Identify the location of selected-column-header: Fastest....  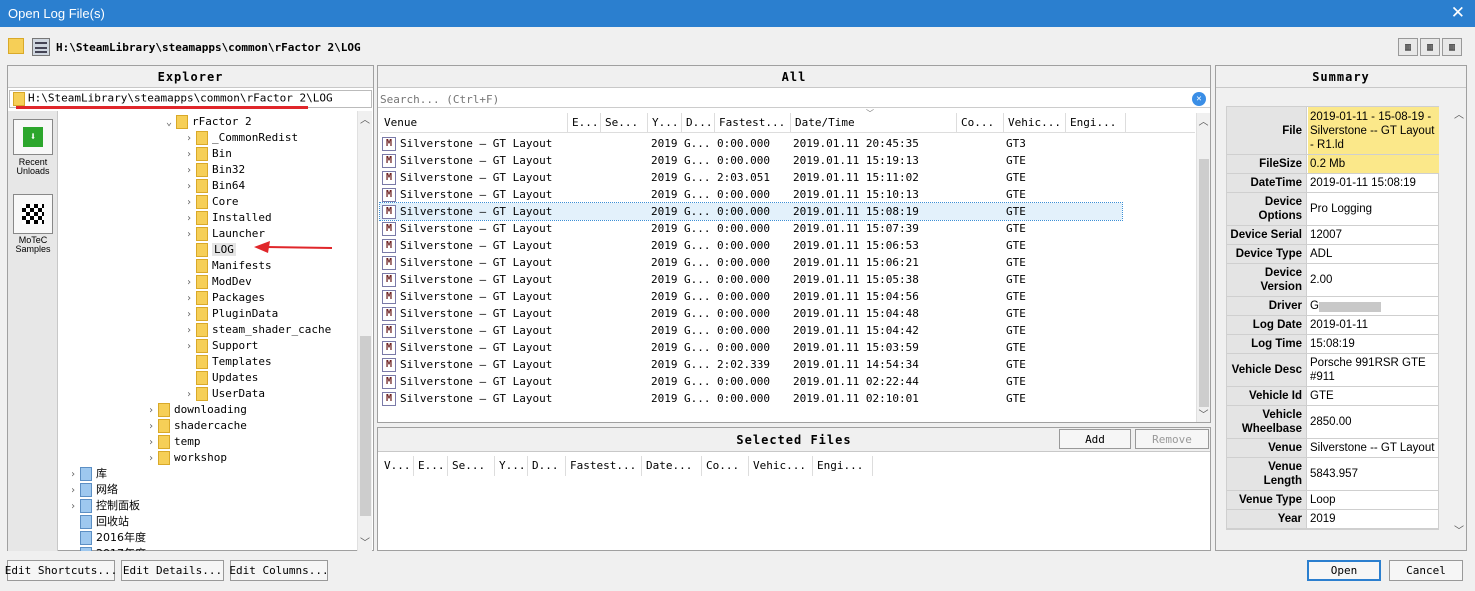
(604, 466).